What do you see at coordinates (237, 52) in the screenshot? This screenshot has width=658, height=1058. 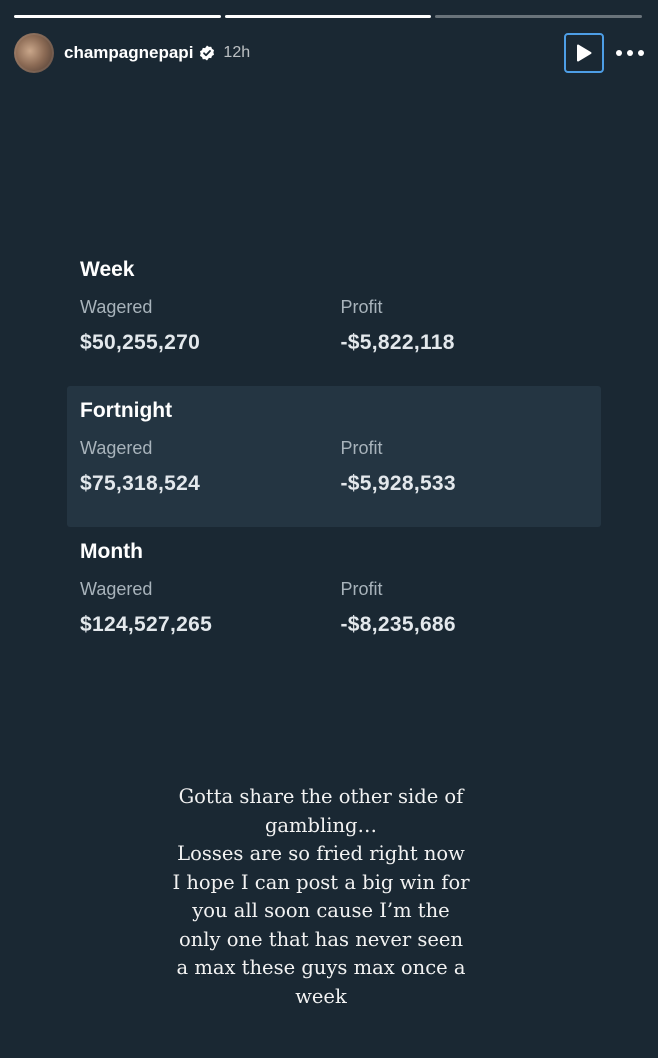 I see `post-time: 12h` at bounding box center [237, 52].